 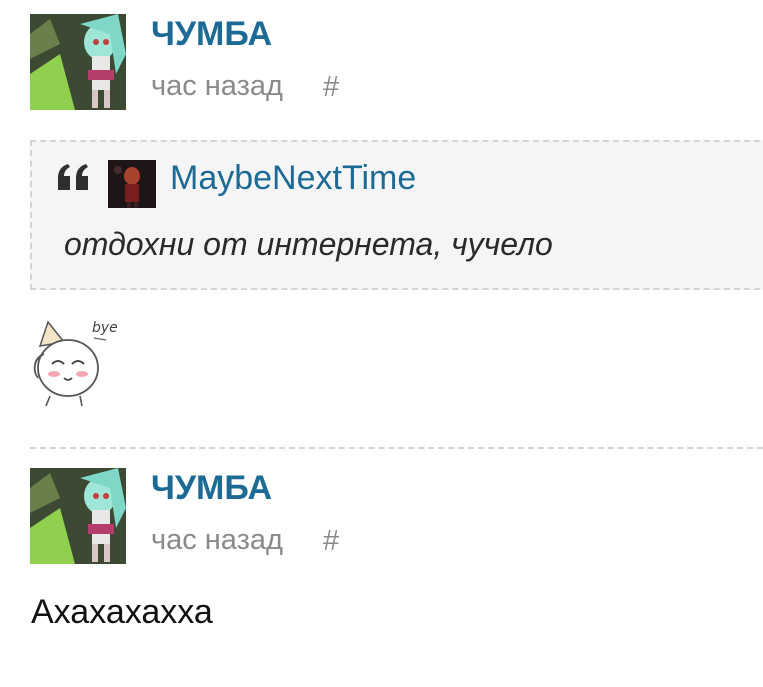 I want to click on quote-author: MaybeNextTime, so click(x=293, y=178).